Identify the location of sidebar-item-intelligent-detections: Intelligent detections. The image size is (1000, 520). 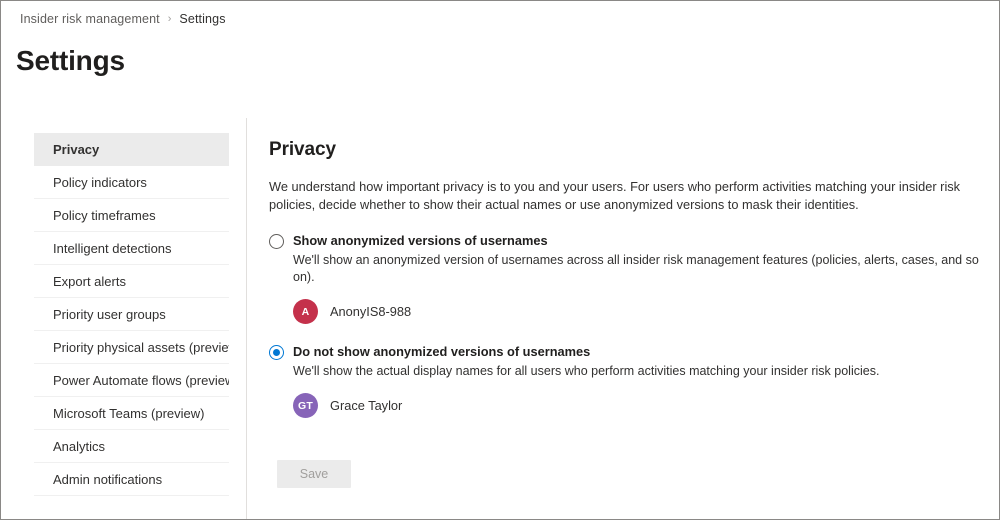
(131, 248).